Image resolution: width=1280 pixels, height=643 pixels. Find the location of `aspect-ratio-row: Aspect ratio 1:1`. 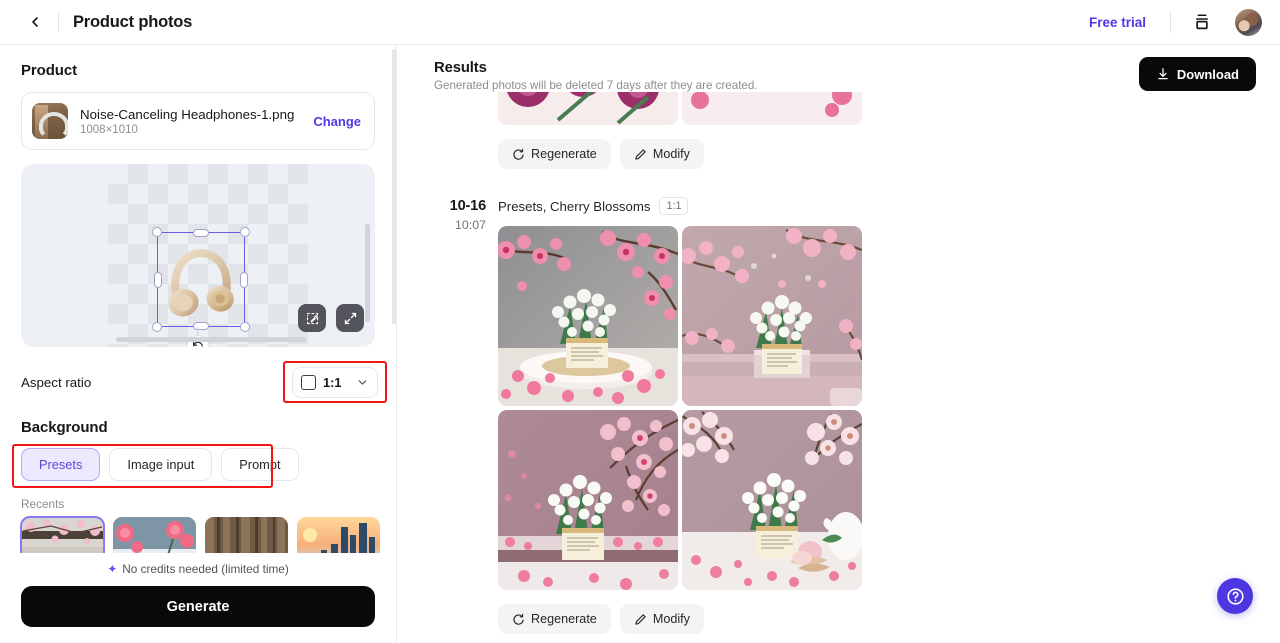

aspect-ratio-row: Aspect ratio 1:1 is located at coordinates (204, 382).